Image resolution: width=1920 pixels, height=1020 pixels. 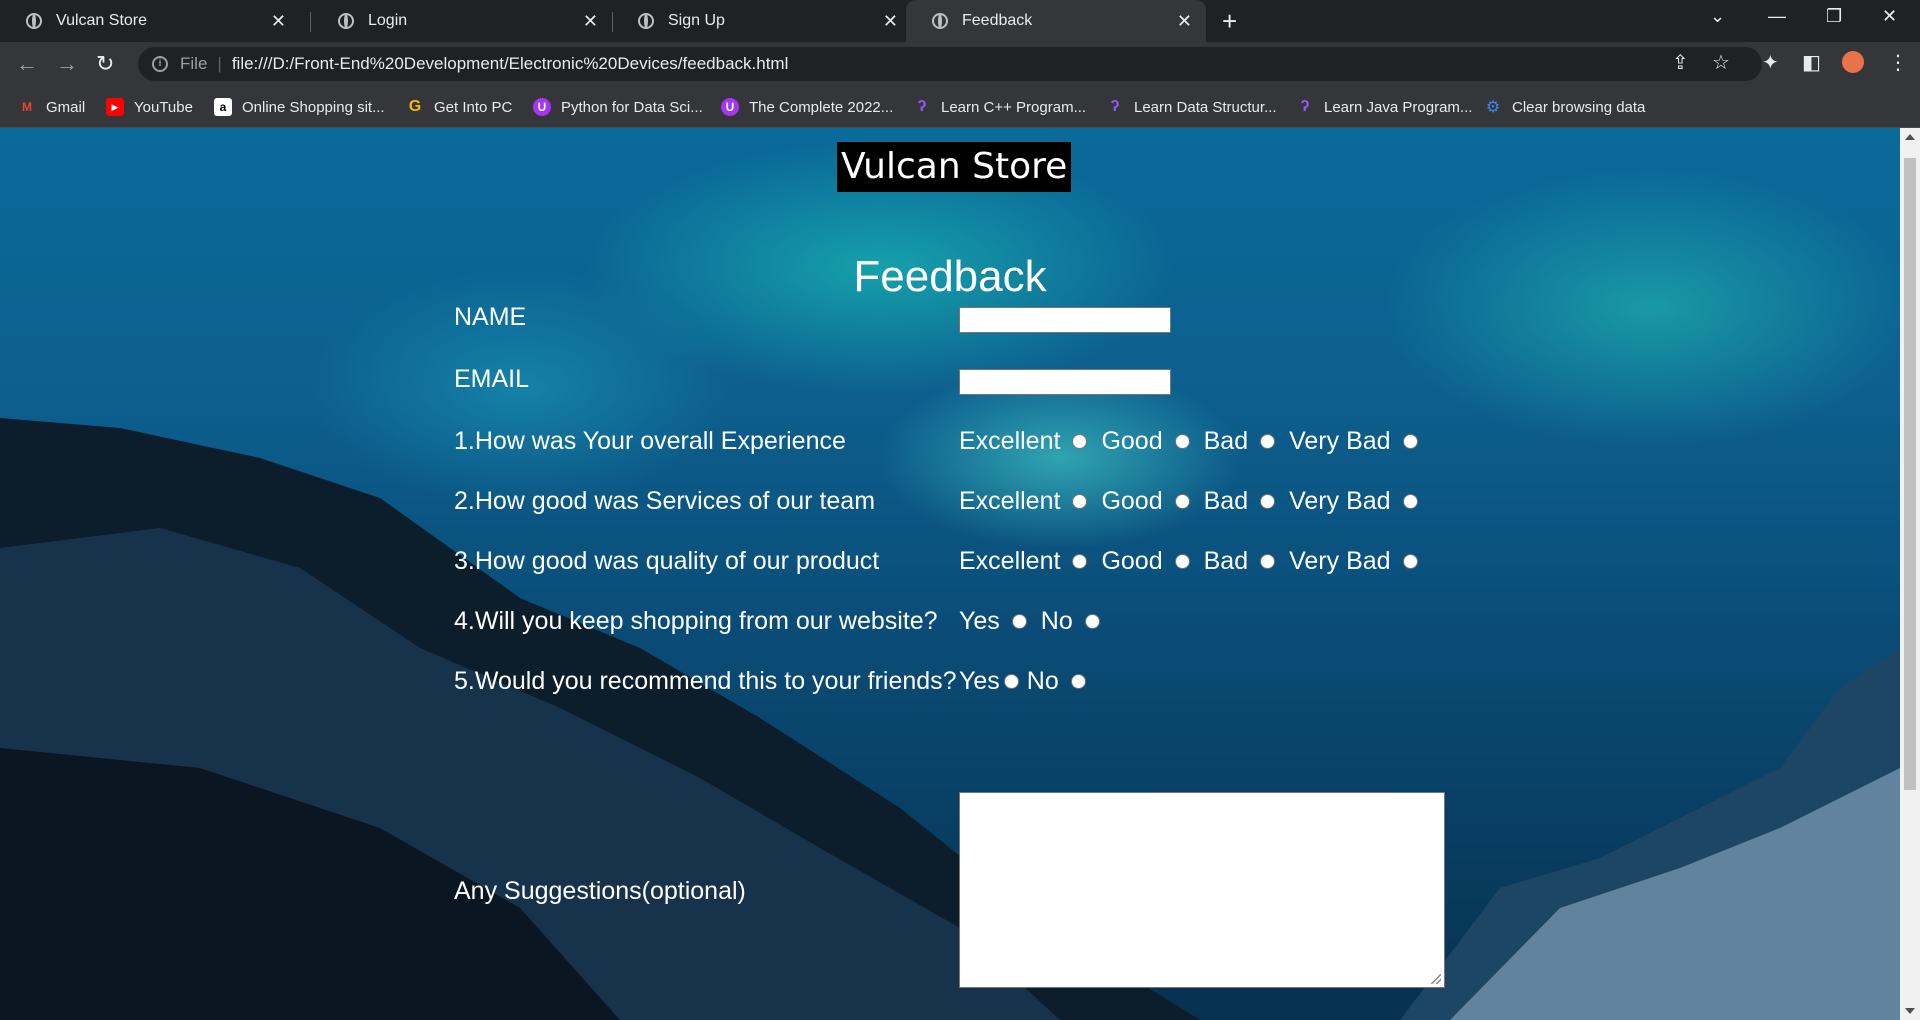 What do you see at coordinates (1056, 621) in the screenshot?
I see `option-label: No` at bounding box center [1056, 621].